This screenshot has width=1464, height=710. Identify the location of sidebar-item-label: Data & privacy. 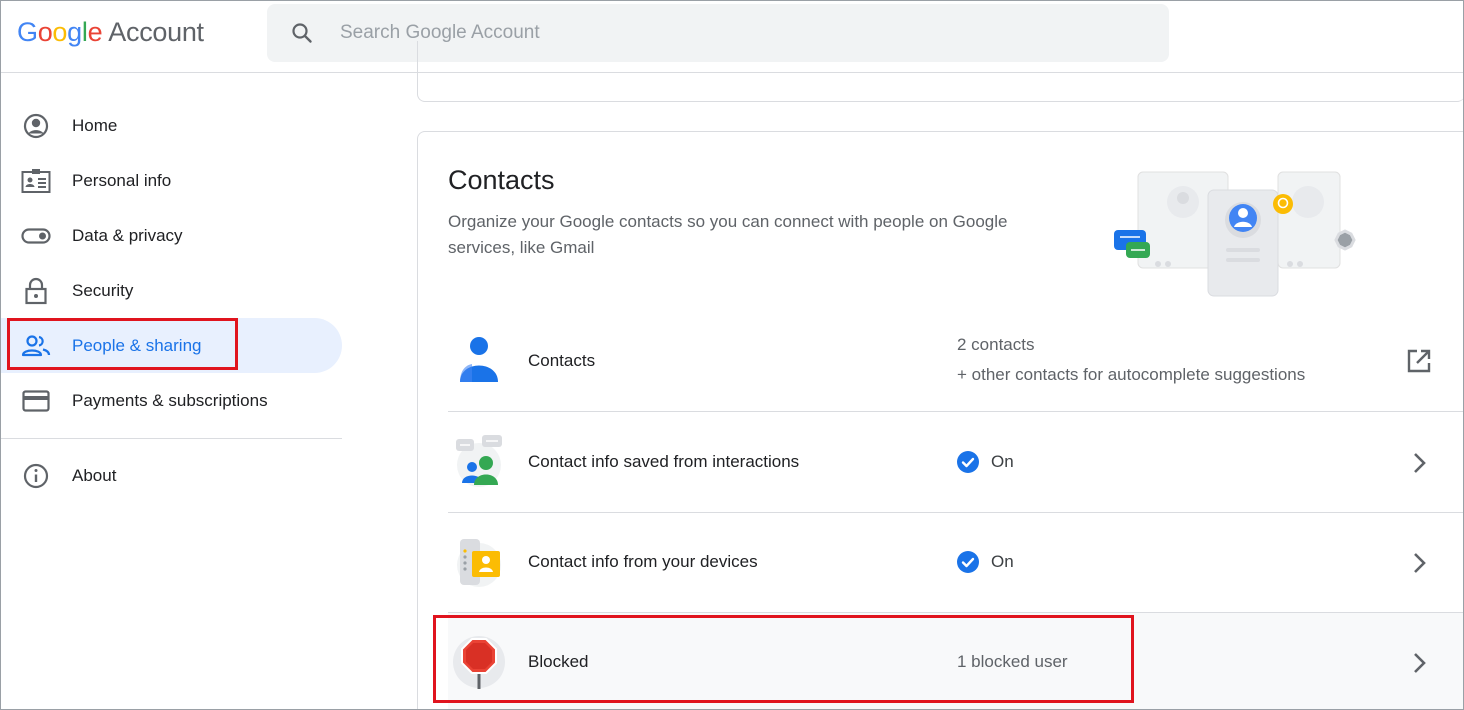
(127, 235).